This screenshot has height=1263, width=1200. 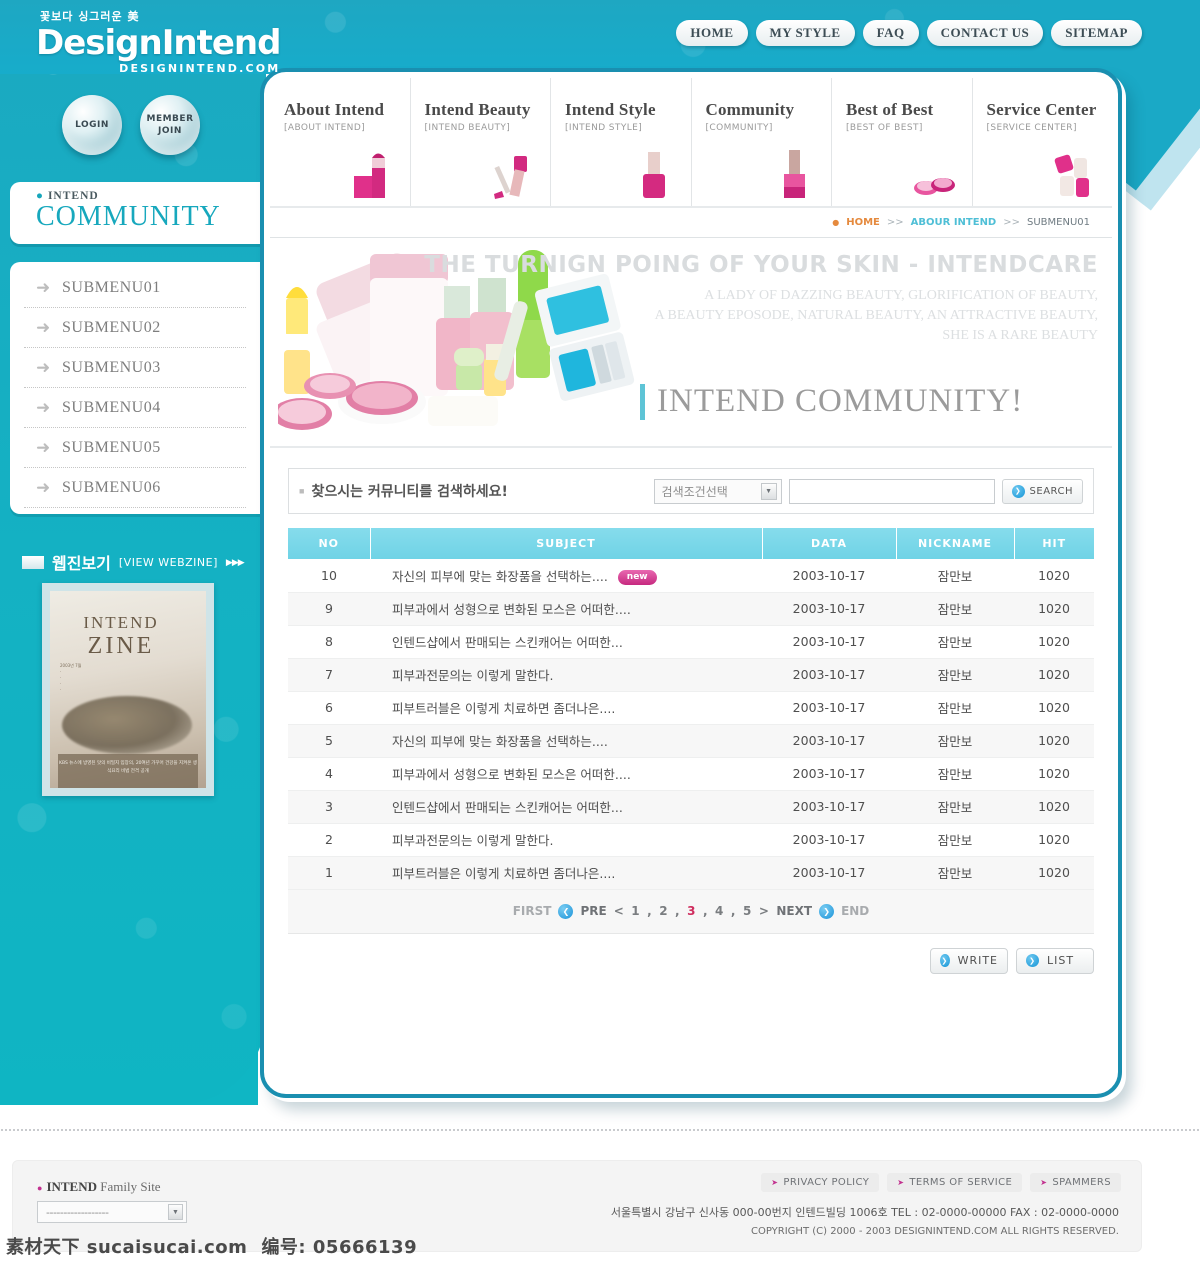 I want to click on webzine-cover-line1: INTEND, so click(x=121, y=622).